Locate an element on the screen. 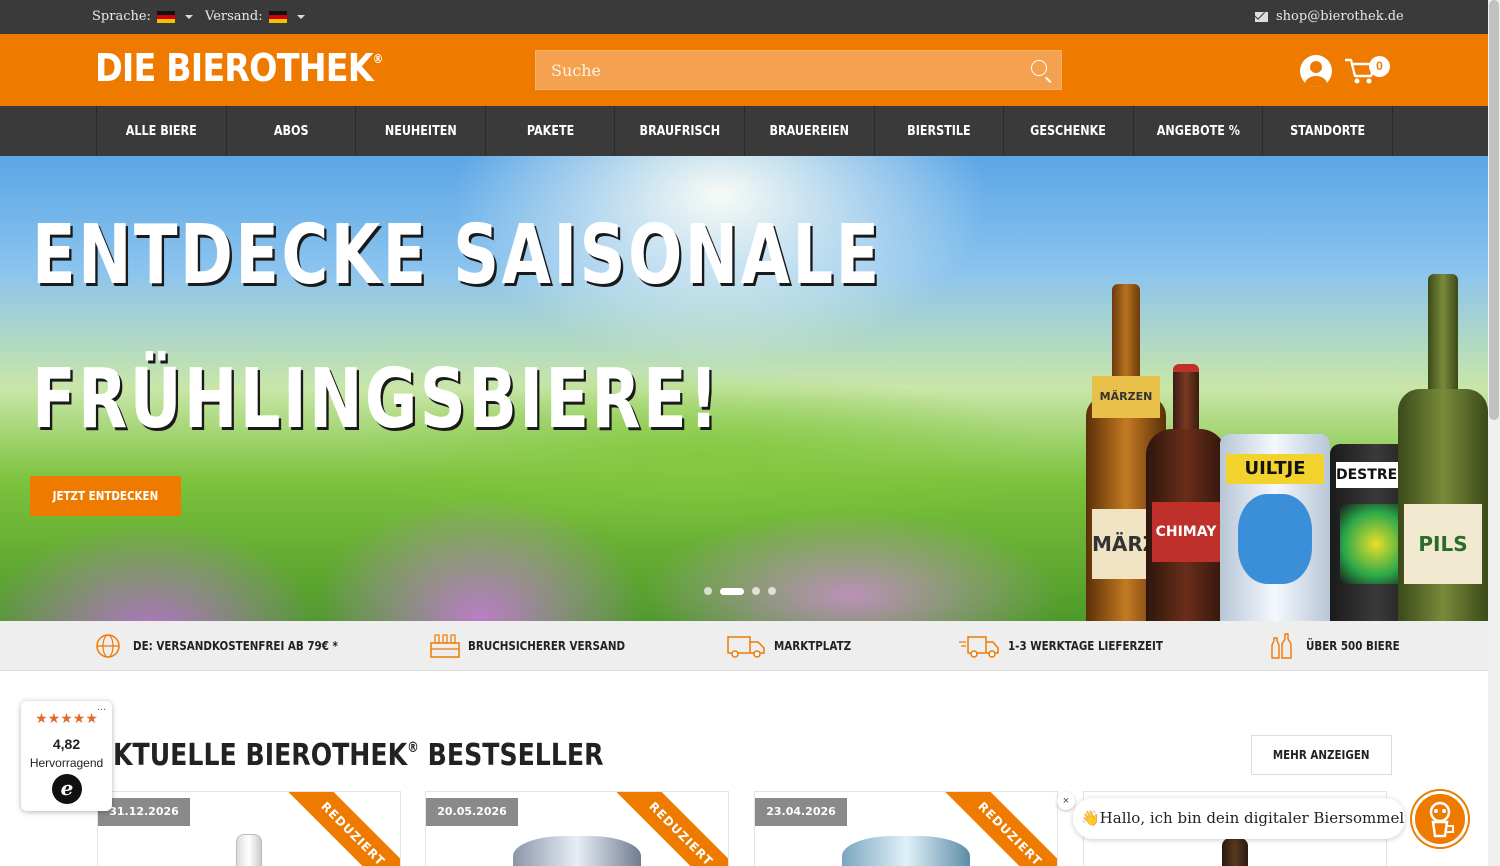 Image resolution: width=1500 pixels, height=866 pixels. logo-text: DIE BIEROTHEK is located at coordinates (234, 68).